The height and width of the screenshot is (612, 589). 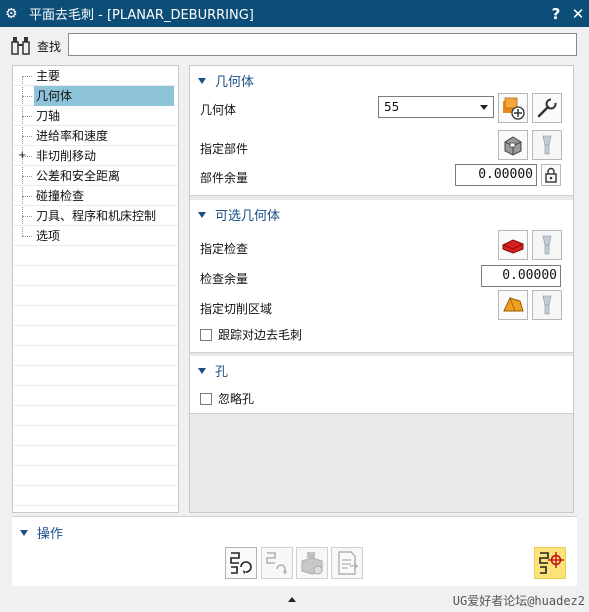 I want to click on footer-bar: UG爱好者论坛@huadez2, so click(x=294, y=599).